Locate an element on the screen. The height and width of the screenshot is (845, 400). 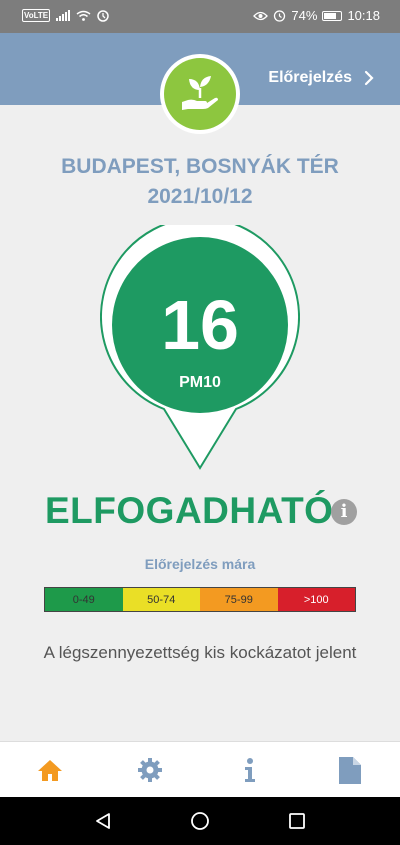
volte-badge: VoLTE is located at coordinates (36, 15).